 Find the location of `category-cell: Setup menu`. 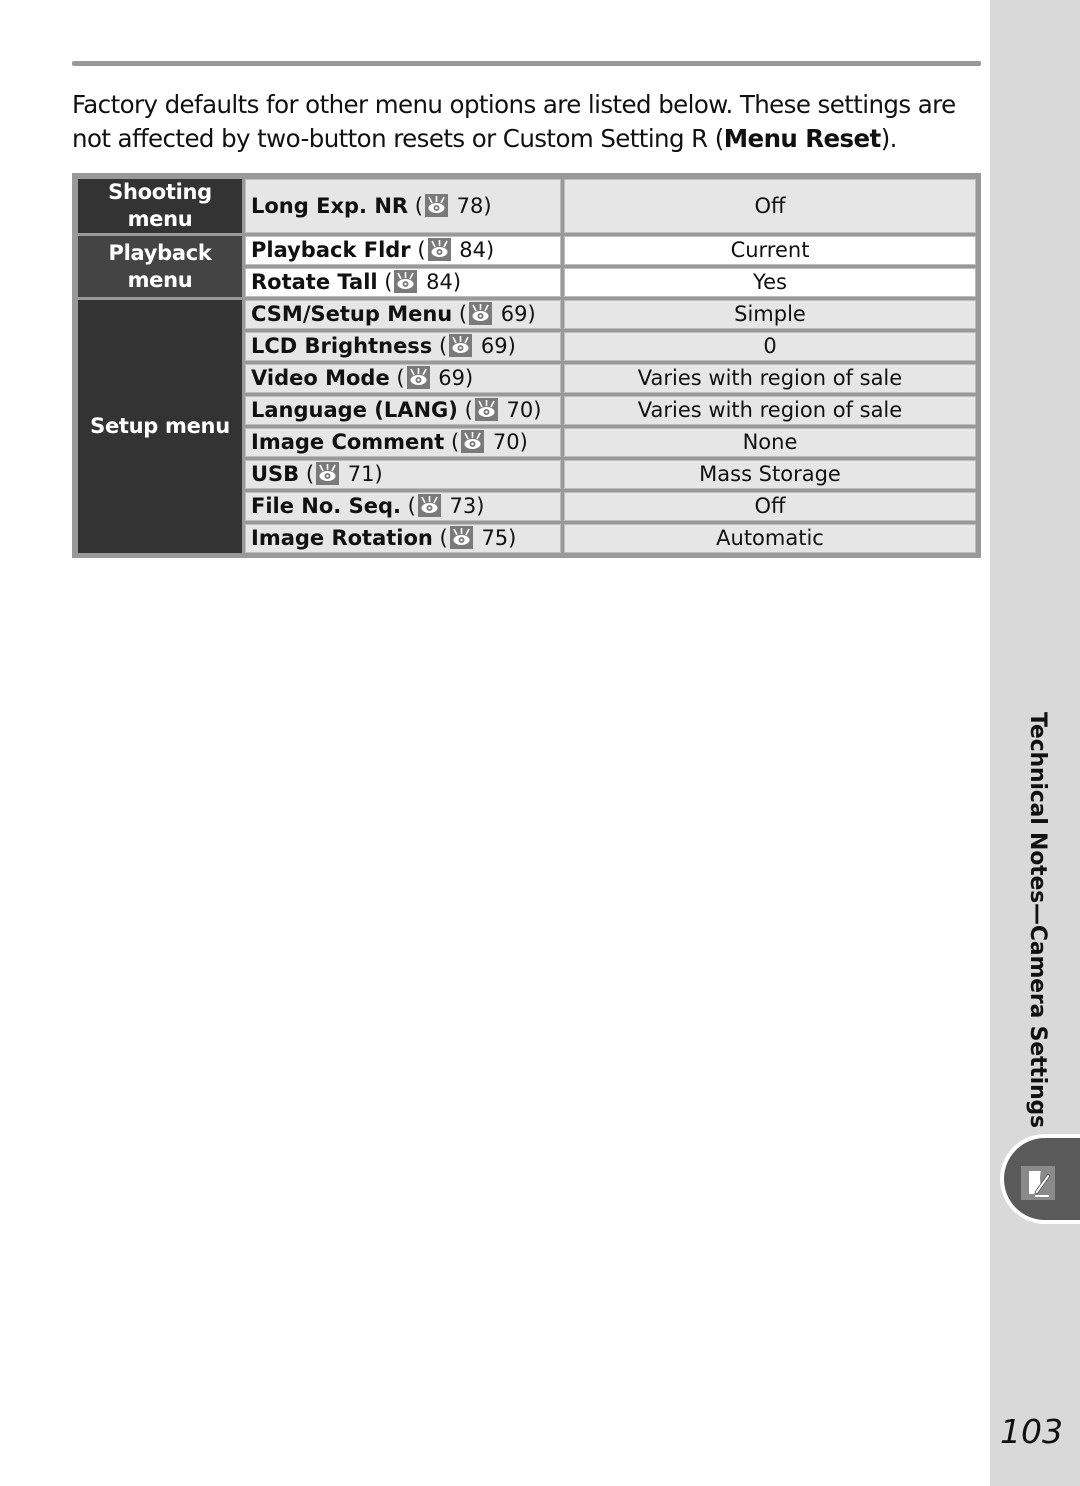

category-cell: Setup menu is located at coordinates (160, 426).